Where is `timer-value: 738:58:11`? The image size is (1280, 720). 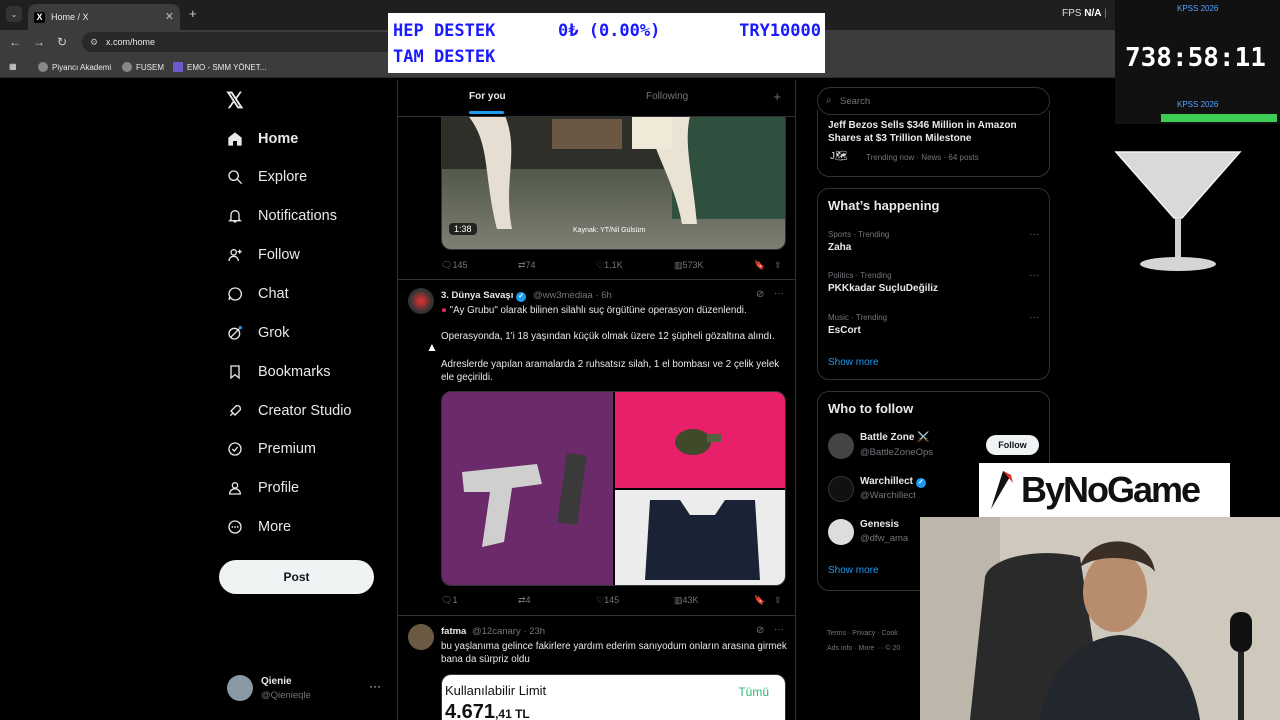 timer-value: 738:58:11 is located at coordinates (1195, 58).